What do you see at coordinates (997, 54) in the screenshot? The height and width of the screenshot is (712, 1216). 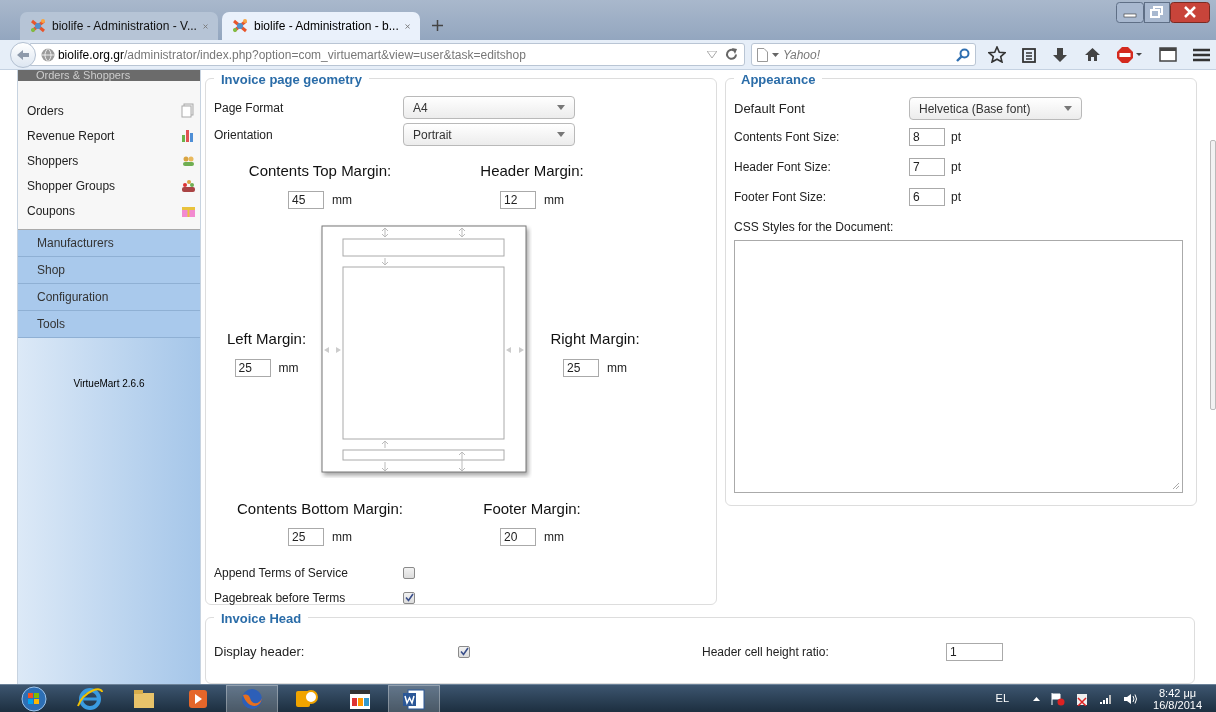 I see `star-icon` at bounding box center [997, 54].